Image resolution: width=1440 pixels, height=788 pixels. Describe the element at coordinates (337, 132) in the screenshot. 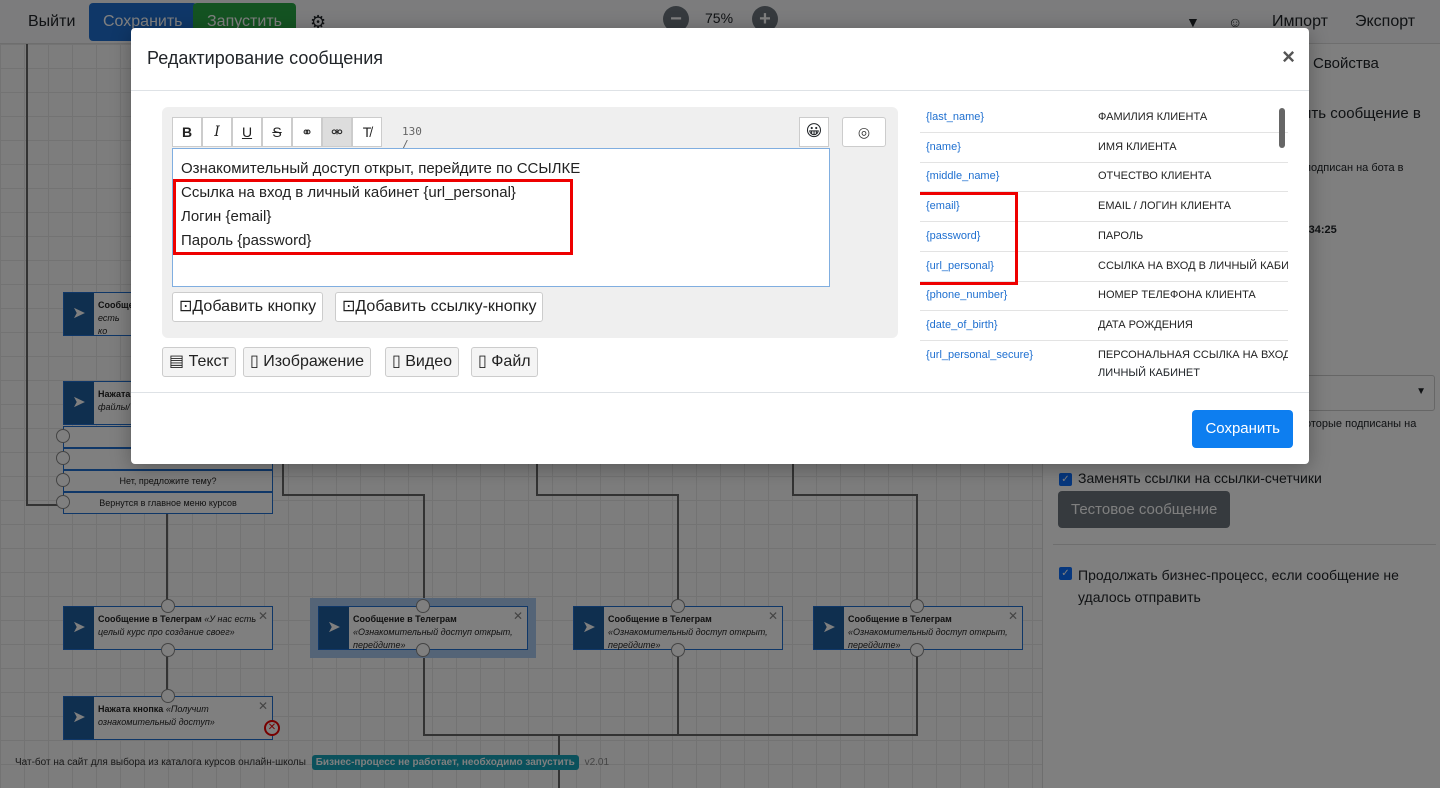

I see `unlink-icon: ⚮` at that location.